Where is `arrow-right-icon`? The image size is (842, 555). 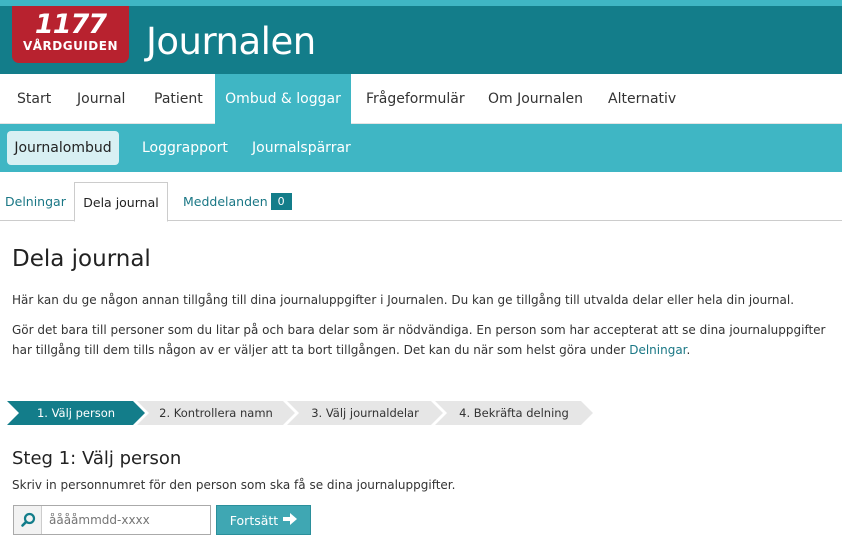
arrow-right-icon is located at coordinates (290, 520).